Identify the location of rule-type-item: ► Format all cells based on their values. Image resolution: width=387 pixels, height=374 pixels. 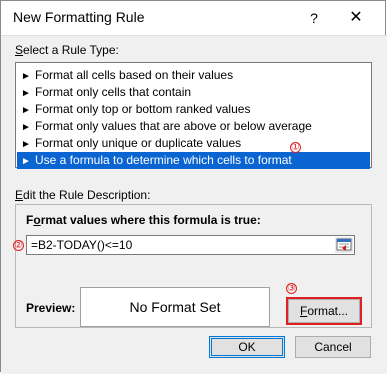
(193, 75).